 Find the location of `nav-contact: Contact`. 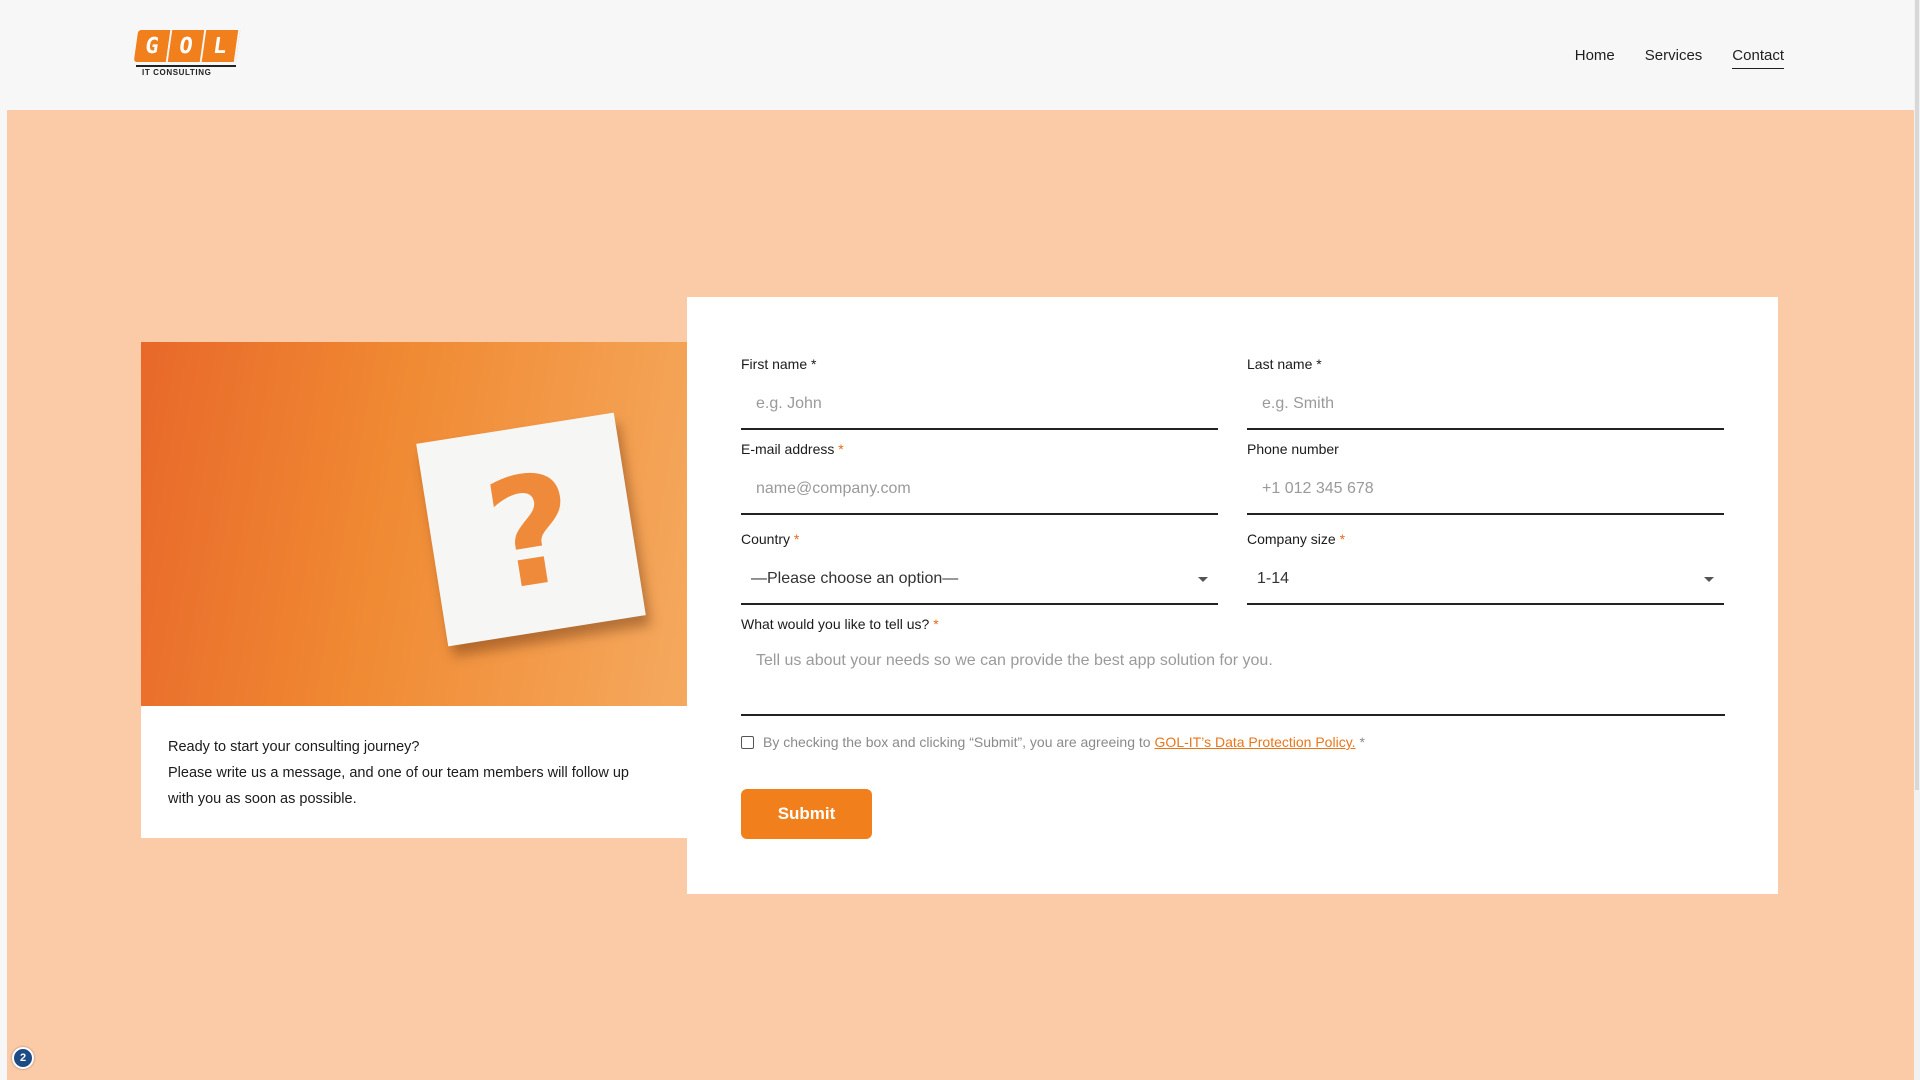

nav-contact: Contact is located at coordinates (1758, 57).